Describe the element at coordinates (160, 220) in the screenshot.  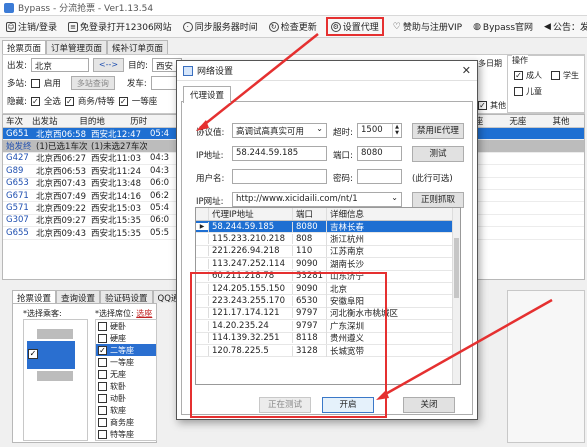
I see `train-cell-dur: 06:0` at that location.